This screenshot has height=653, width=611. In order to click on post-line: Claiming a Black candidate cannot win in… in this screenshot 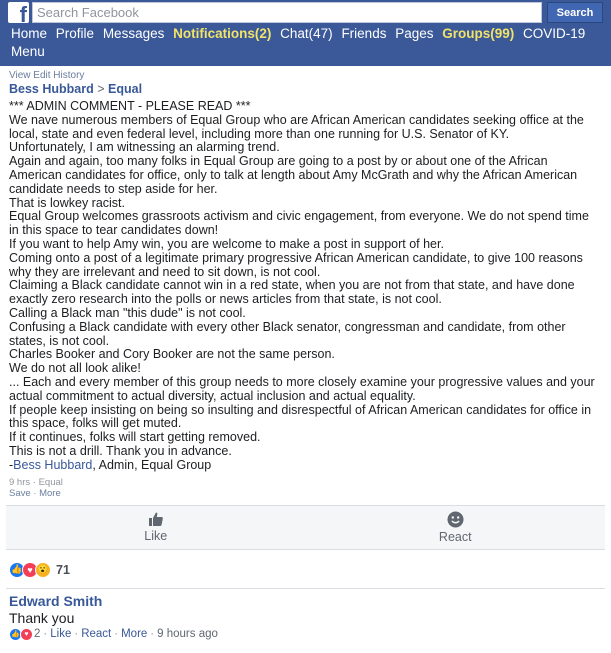, I will do `click(292, 292)`.